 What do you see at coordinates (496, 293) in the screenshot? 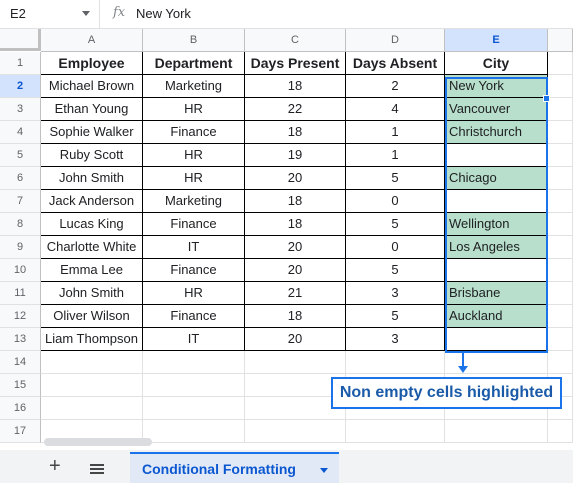
I see `cell-city: Brisbane` at bounding box center [496, 293].